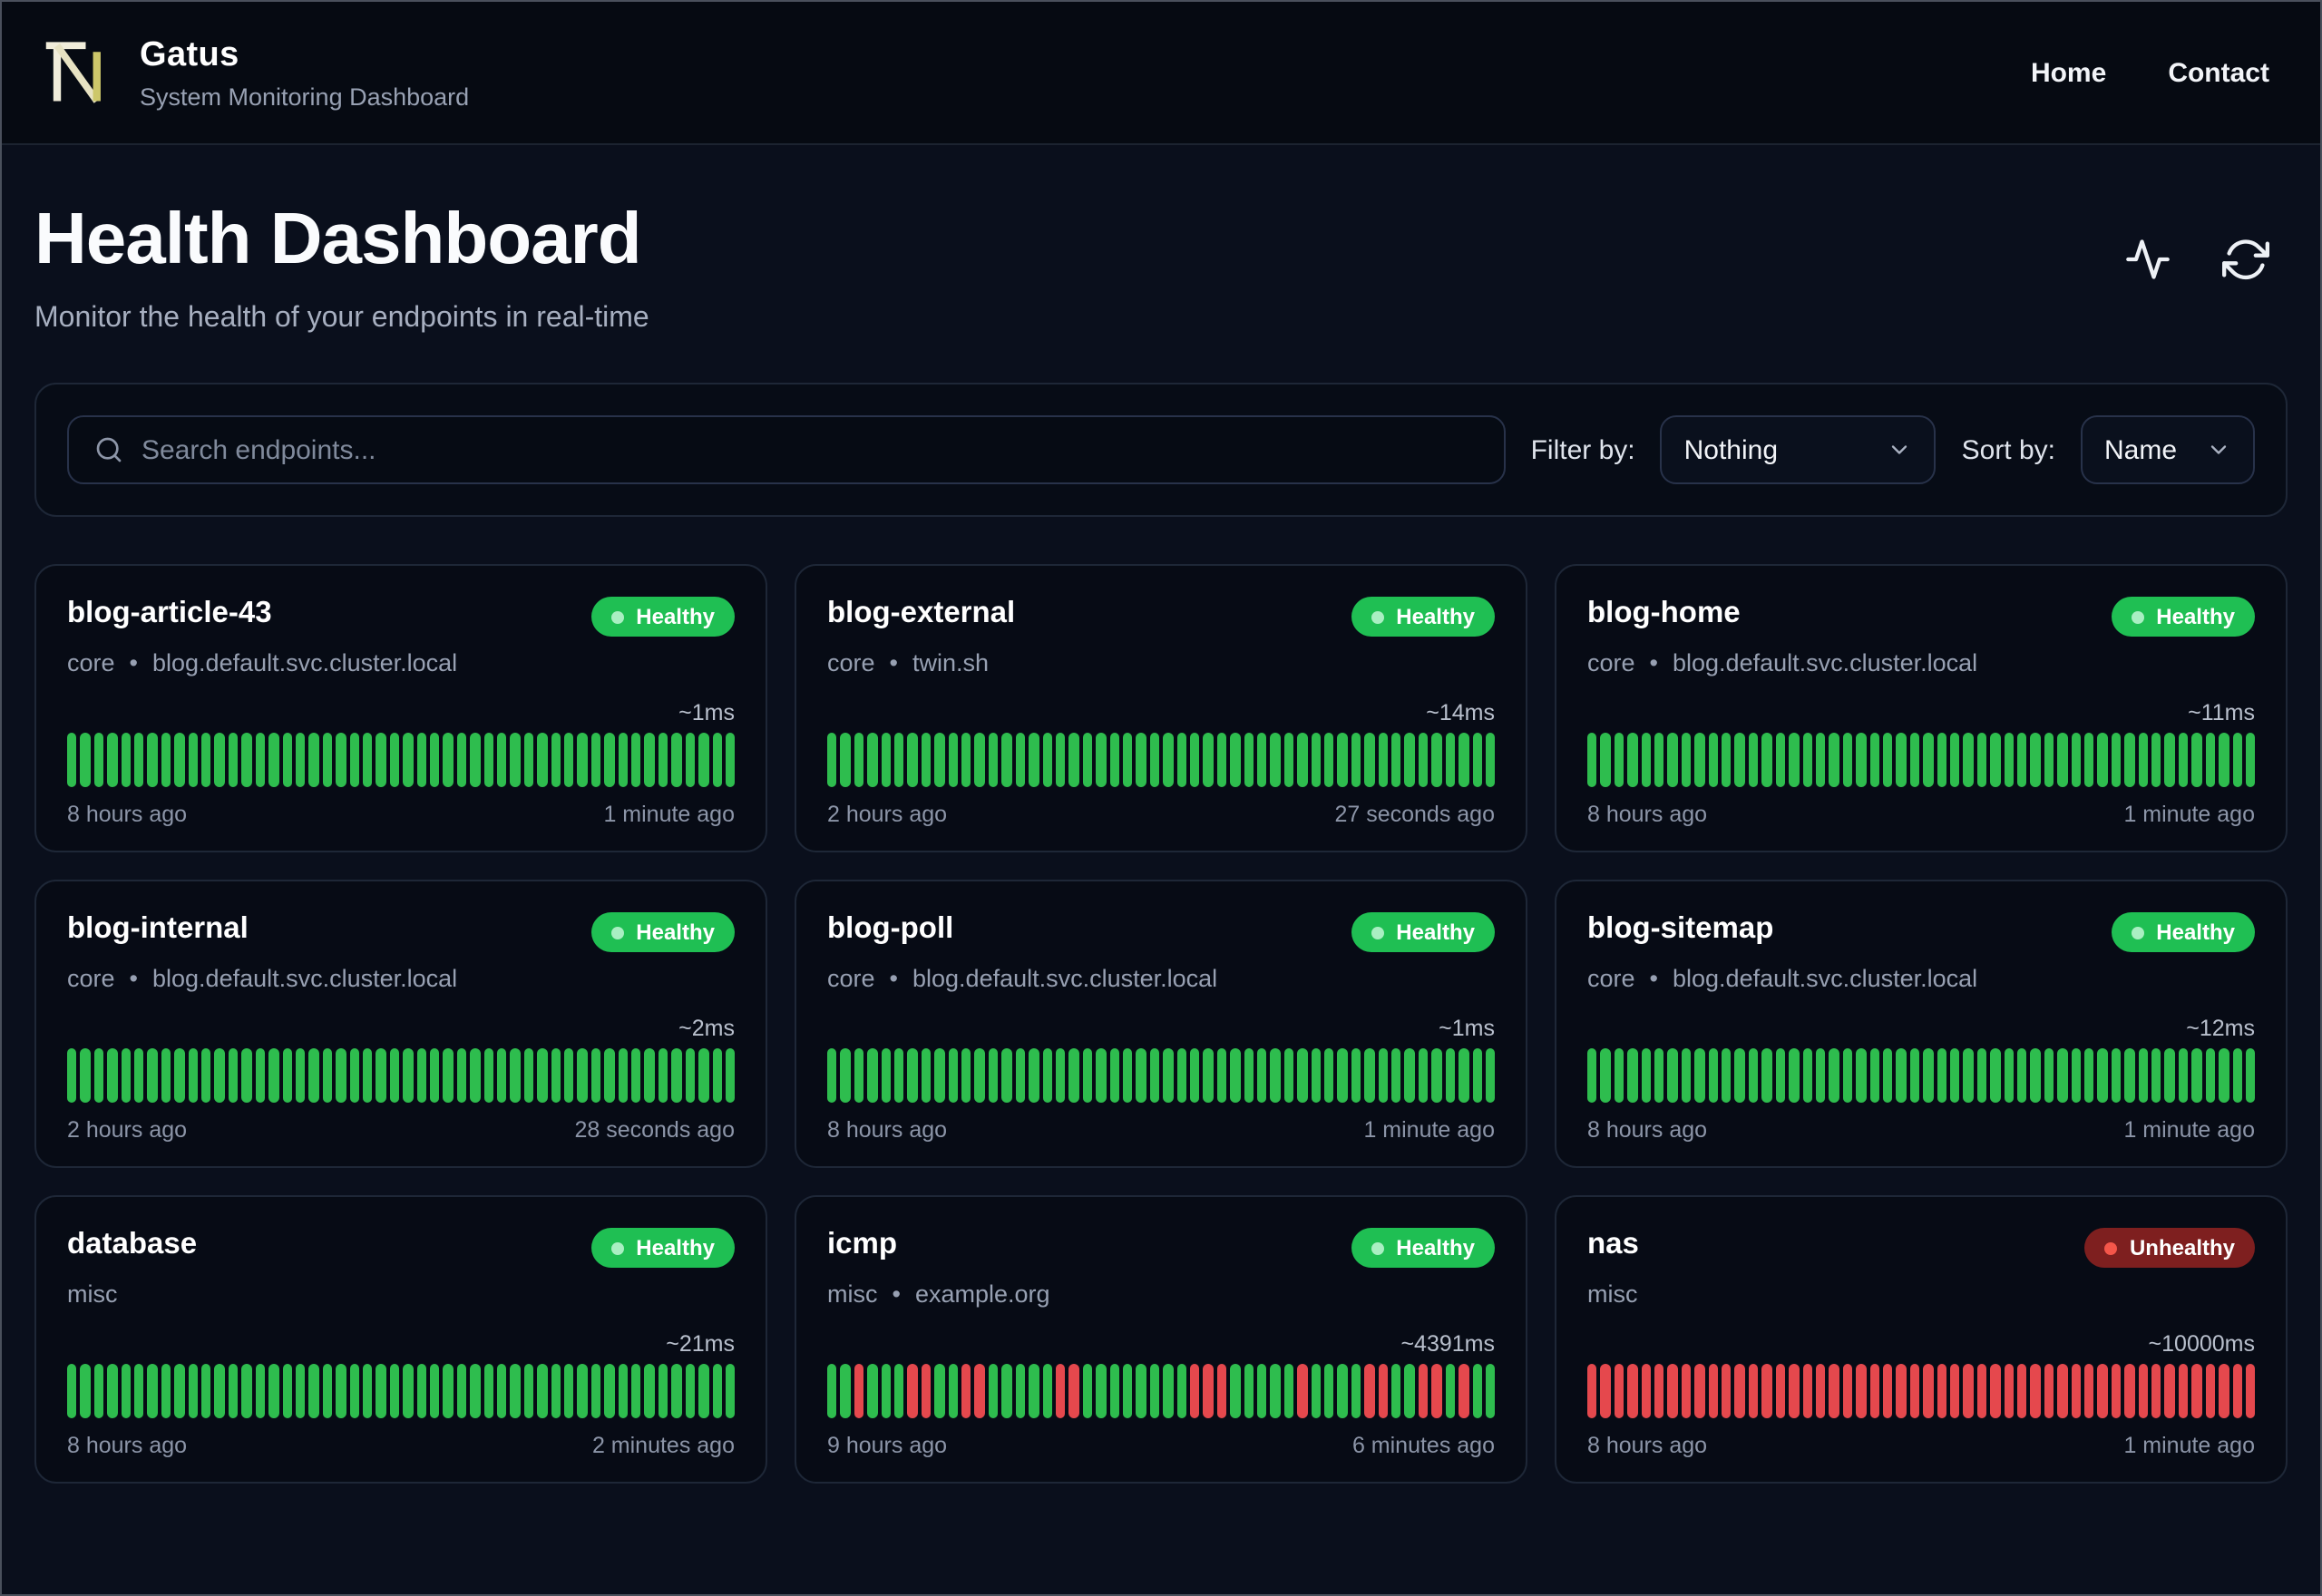  Describe the element at coordinates (1799, 449) in the screenshot. I see `filter-select: Nothing` at that location.